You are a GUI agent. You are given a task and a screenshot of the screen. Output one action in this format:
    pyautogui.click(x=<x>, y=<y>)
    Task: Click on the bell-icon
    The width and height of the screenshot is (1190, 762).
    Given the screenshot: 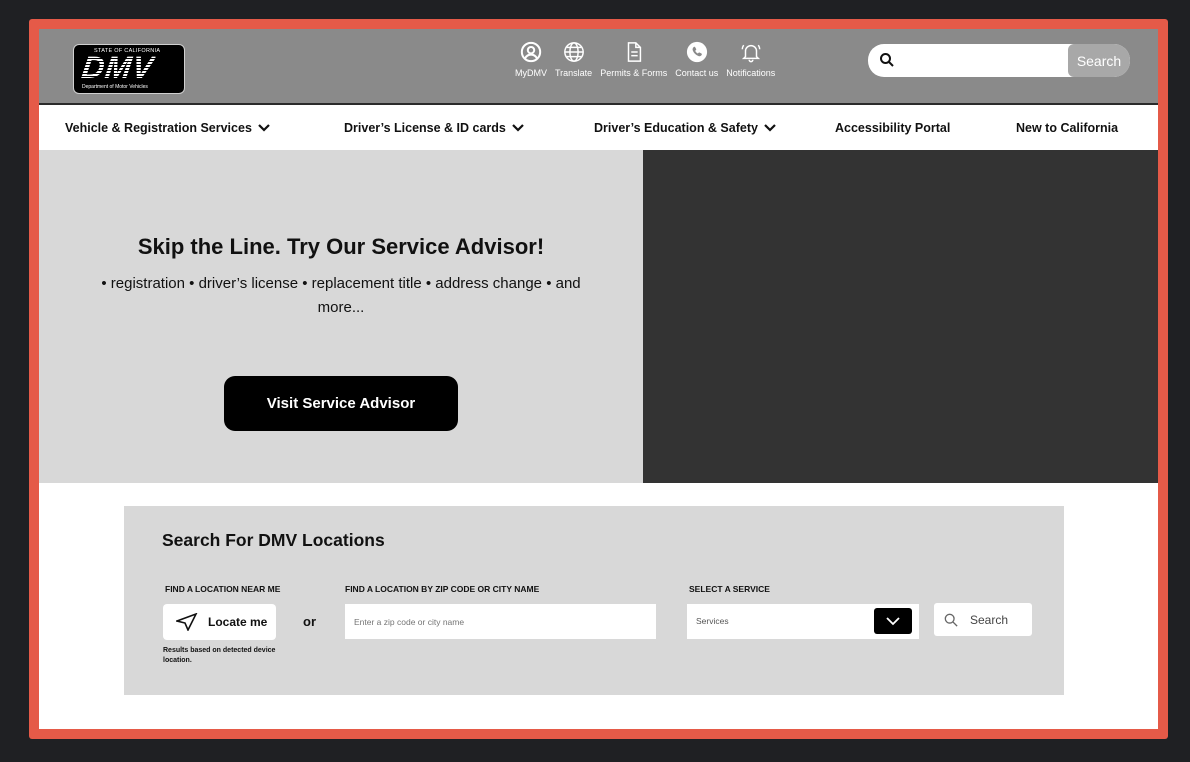 What is the action you would take?
    pyautogui.click(x=751, y=53)
    